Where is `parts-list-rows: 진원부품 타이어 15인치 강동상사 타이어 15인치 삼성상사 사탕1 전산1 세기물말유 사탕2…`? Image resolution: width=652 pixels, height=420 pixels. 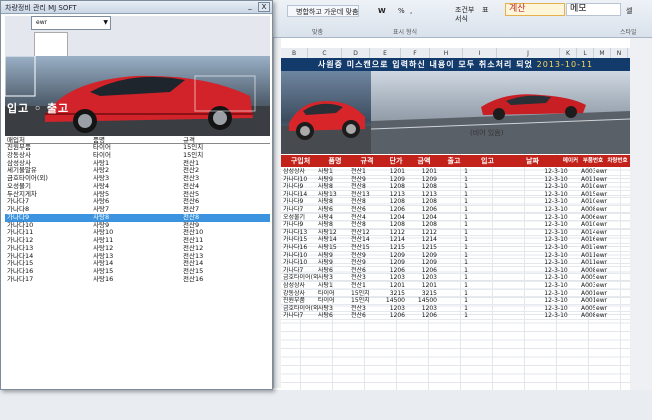
parts-list-rows: 진원부품 타이어 15인치 강동상사 타이어 15인치 삼성상사 사탕1 전산1 세기물말유 사탕2… is located at coordinates (137, 213).